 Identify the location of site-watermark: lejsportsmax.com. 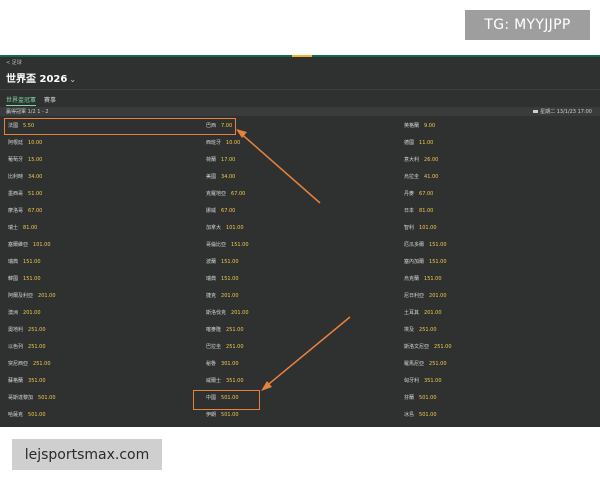
(87, 454).